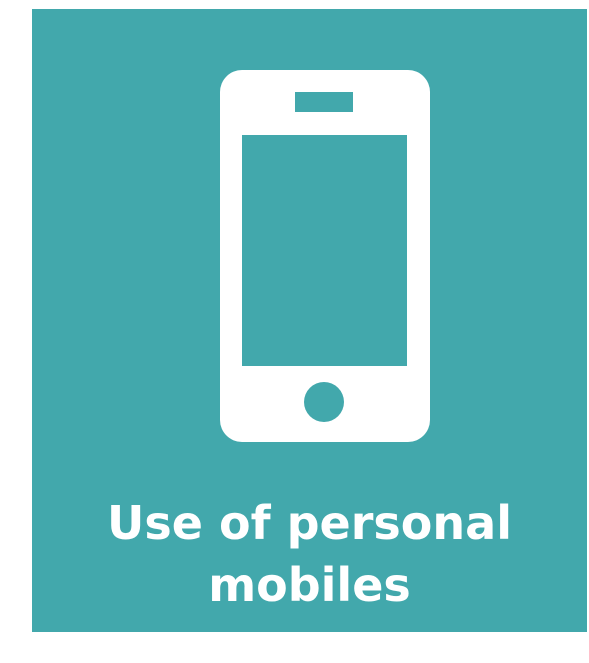 This screenshot has height=663, width=589. Describe the element at coordinates (309, 585) in the screenshot. I see `caption-line-2: mobiles` at that location.